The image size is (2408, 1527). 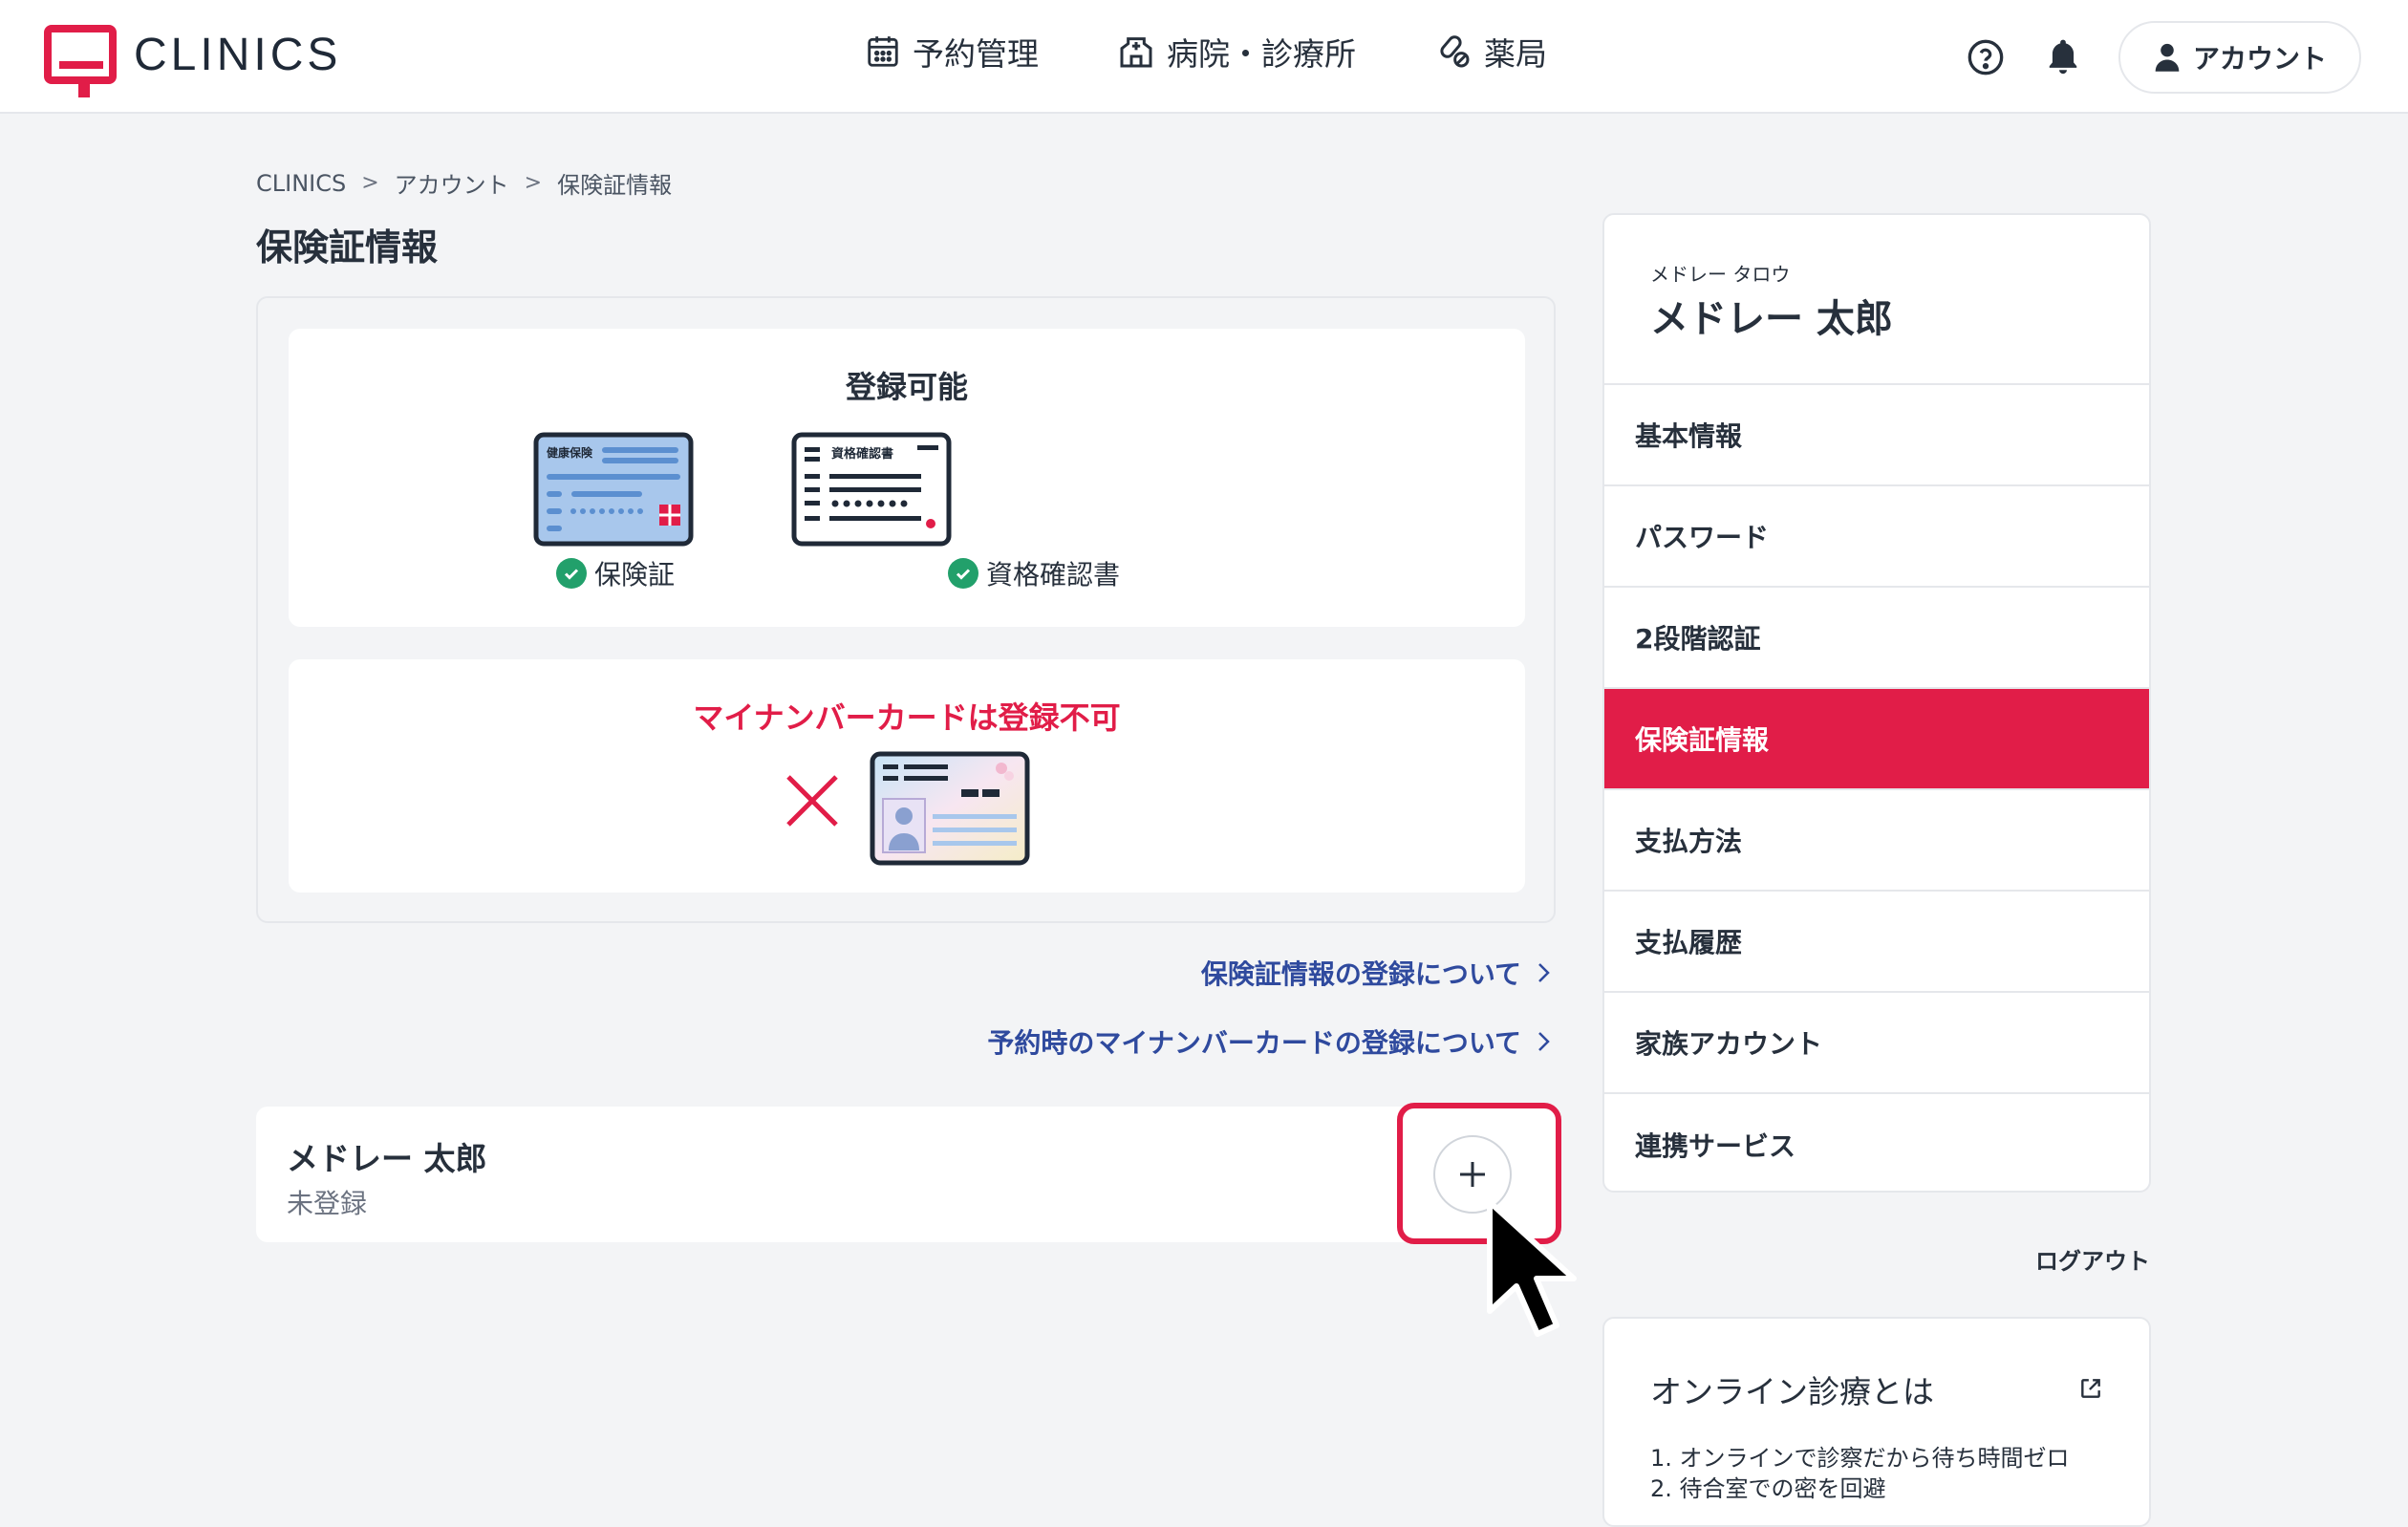 What do you see at coordinates (301, 184) in the screenshot?
I see `breadcrumb-home: CLINICS` at bounding box center [301, 184].